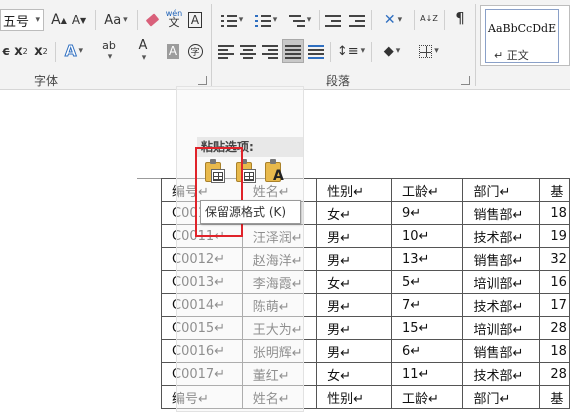 The height and width of the screenshot is (412, 570). What do you see at coordinates (248, 51) in the screenshot?
I see `align-center-button` at bounding box center [248, 51].